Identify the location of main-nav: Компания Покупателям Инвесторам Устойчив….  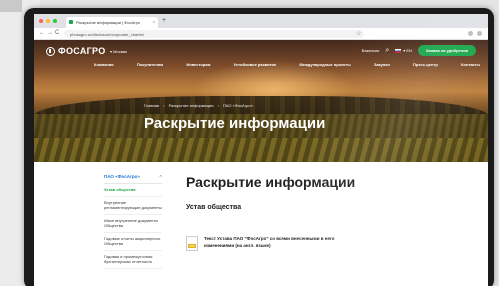
(287, 64).